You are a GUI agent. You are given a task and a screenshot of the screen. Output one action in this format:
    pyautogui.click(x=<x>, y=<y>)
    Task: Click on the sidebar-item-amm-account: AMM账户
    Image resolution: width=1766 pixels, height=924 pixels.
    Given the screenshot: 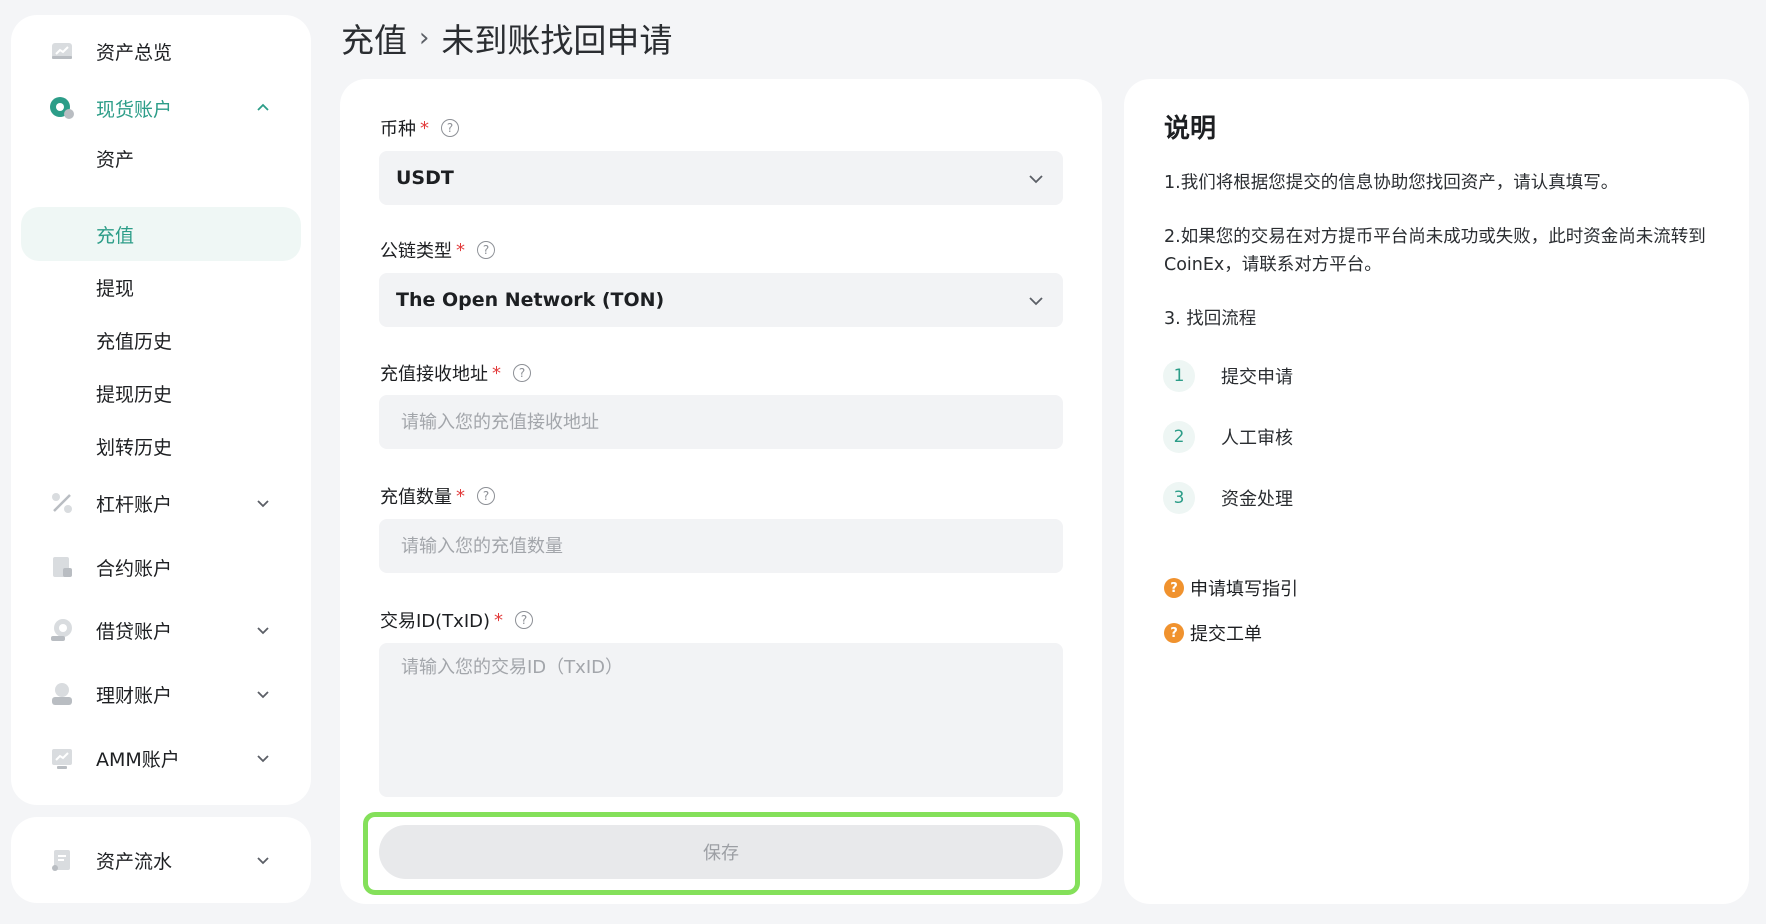 What is the action you would take?
    pyautogui.click(x=161, y=758)
    